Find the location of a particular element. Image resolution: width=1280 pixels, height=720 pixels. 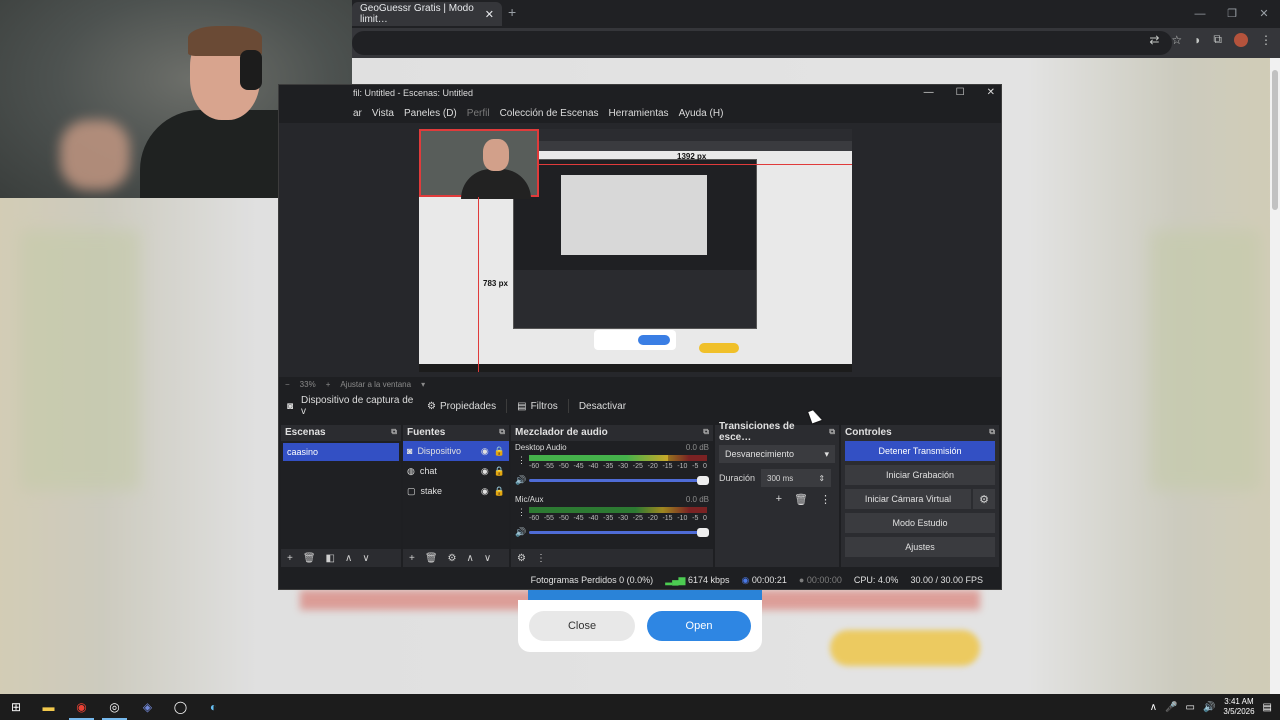

microphone-icon: 🎤 is located at coordinates (1171, 707).